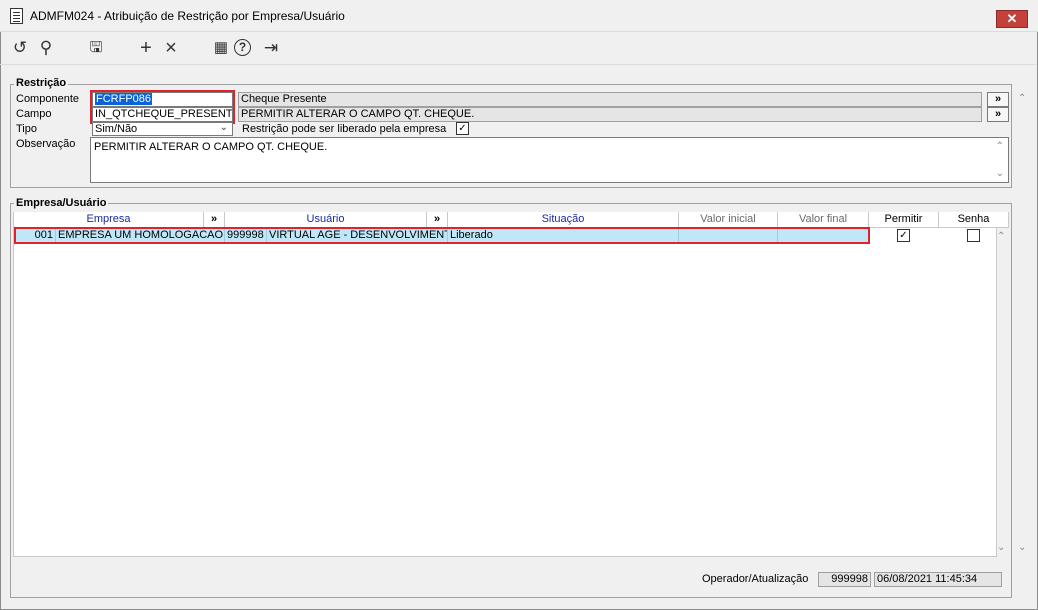 This screenshot has height=610, width=1038. What do you see at coordinates (610, 99) in the screenshot?
I see `componente-description: Cheque Presente` at bounding box center [610, 99].